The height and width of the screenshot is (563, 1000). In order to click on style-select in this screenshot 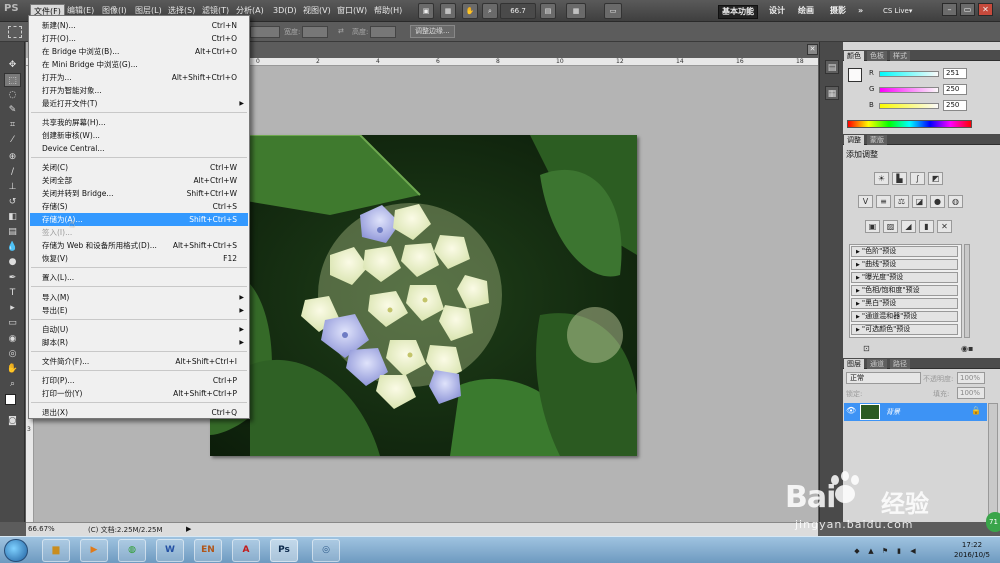, I will do `click(265, 32)`.